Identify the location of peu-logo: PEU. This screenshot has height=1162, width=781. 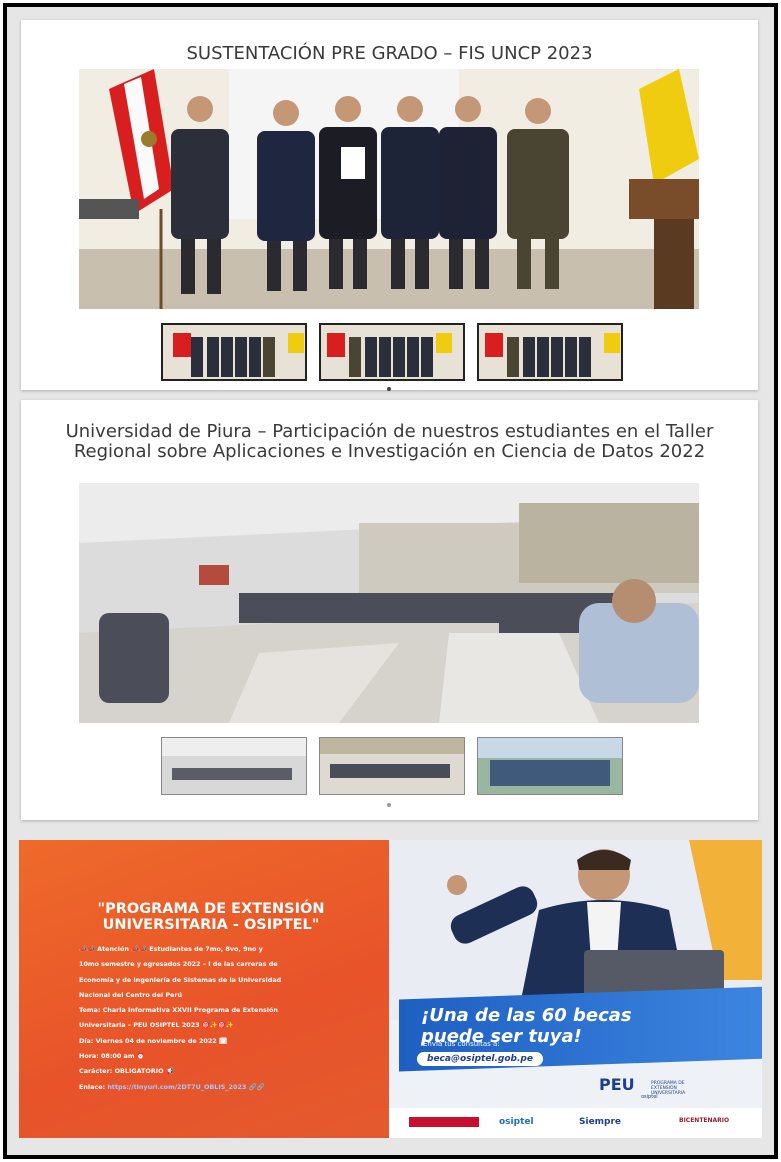
(617, 1084).